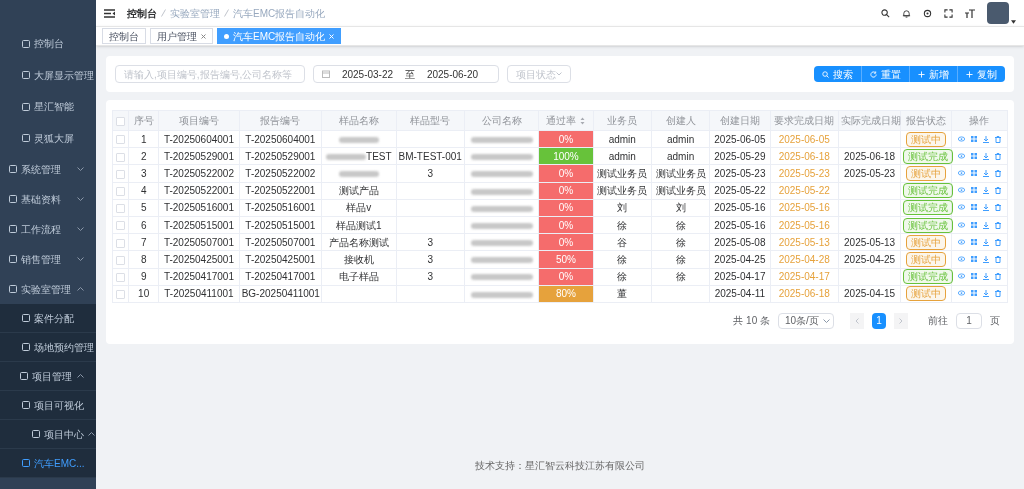  What do you see at coordinates (430, 277) in the screenshot?
I see `table-cell: 3` at bounding box center [430, 277].